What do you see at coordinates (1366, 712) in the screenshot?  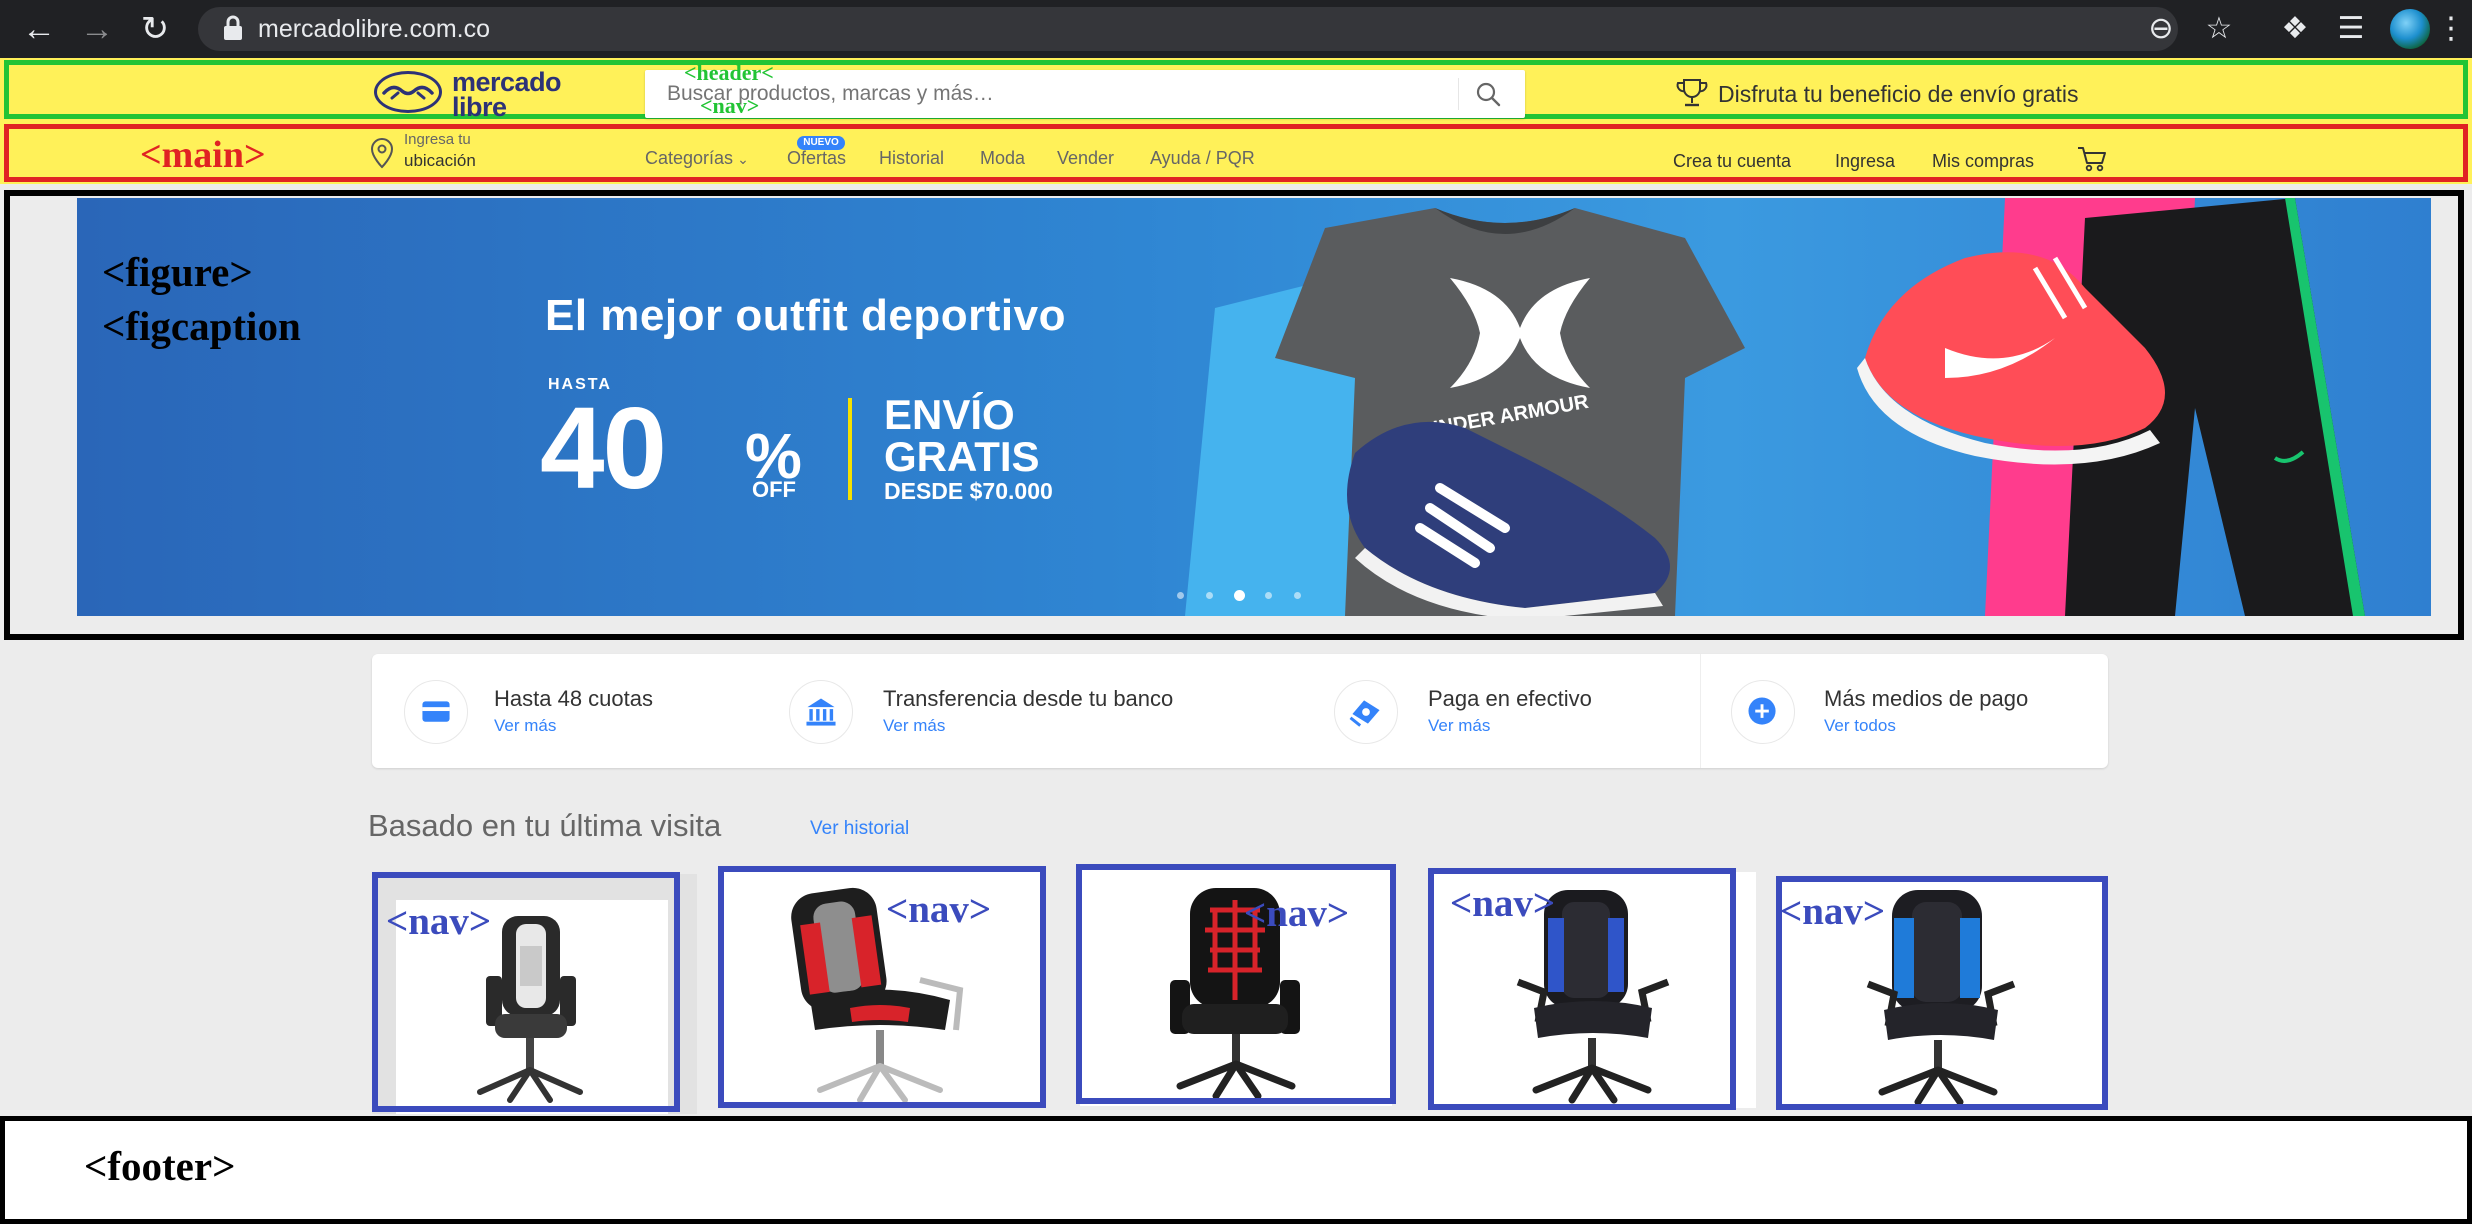 I see `cash-icon` at bounding box center [1366, 712].